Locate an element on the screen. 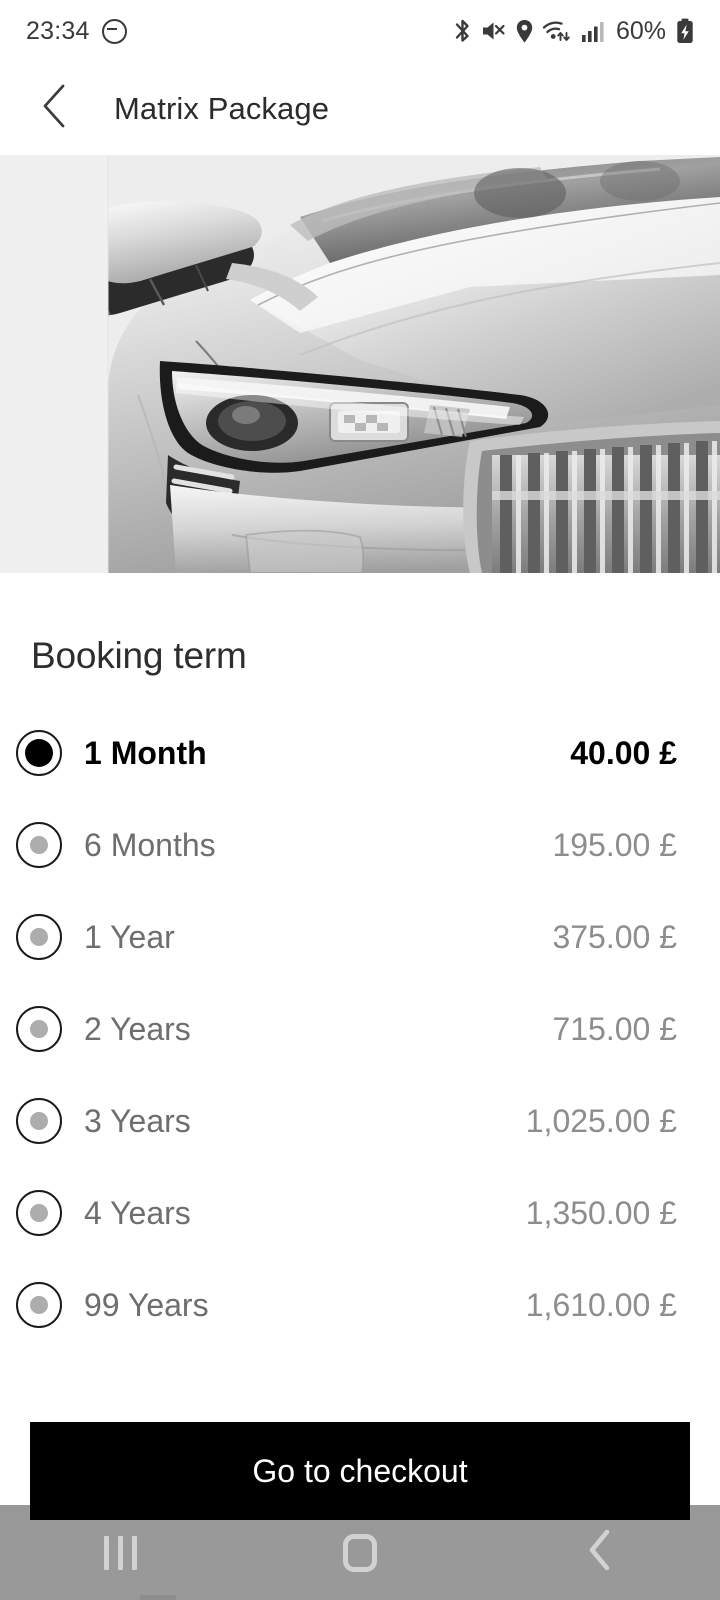 The height and width of the screenshot is (1600, 720). home-icon is located at coordinates (360, 1552).